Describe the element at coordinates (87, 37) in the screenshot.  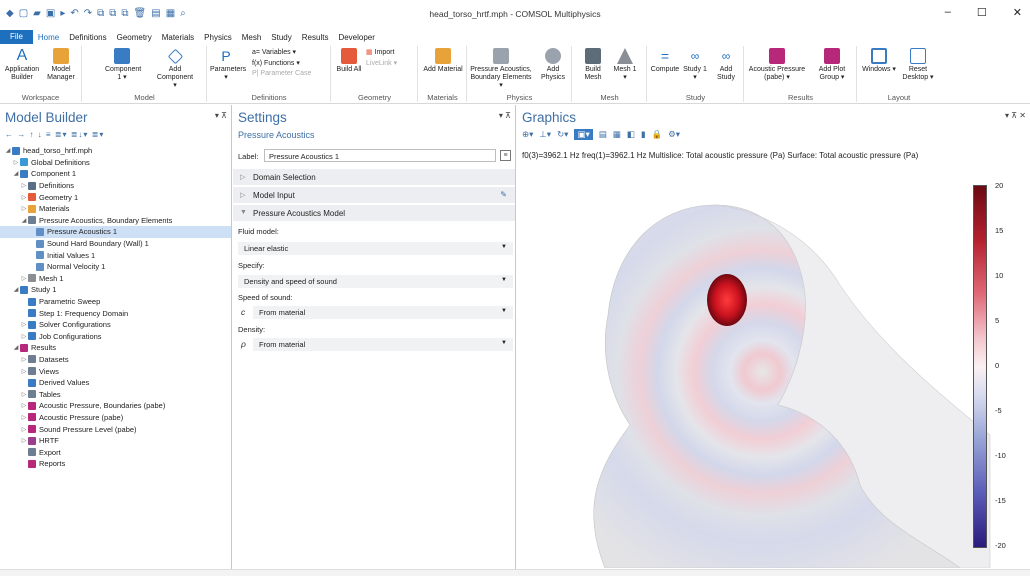
I see `tab-definitions: Definitions` at that location.